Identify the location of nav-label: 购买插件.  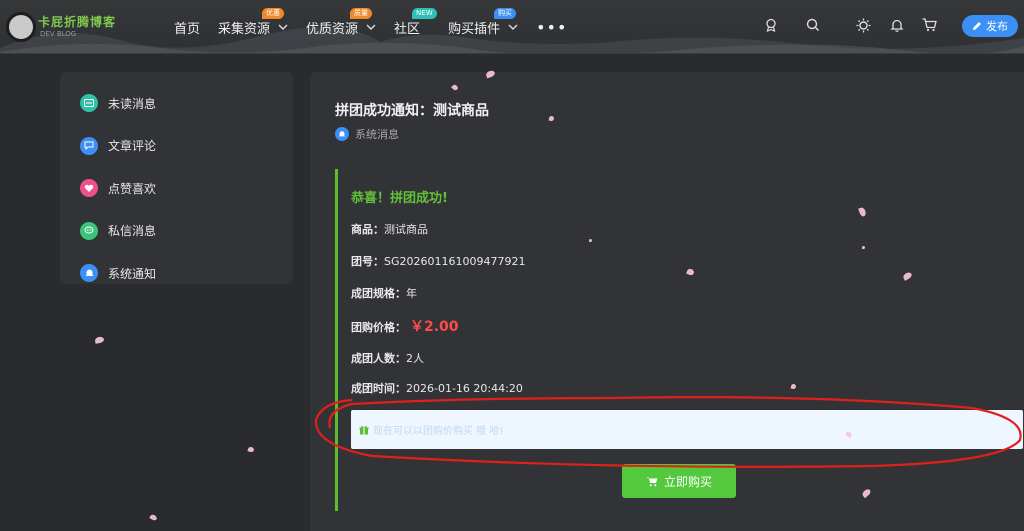
(474, 29).